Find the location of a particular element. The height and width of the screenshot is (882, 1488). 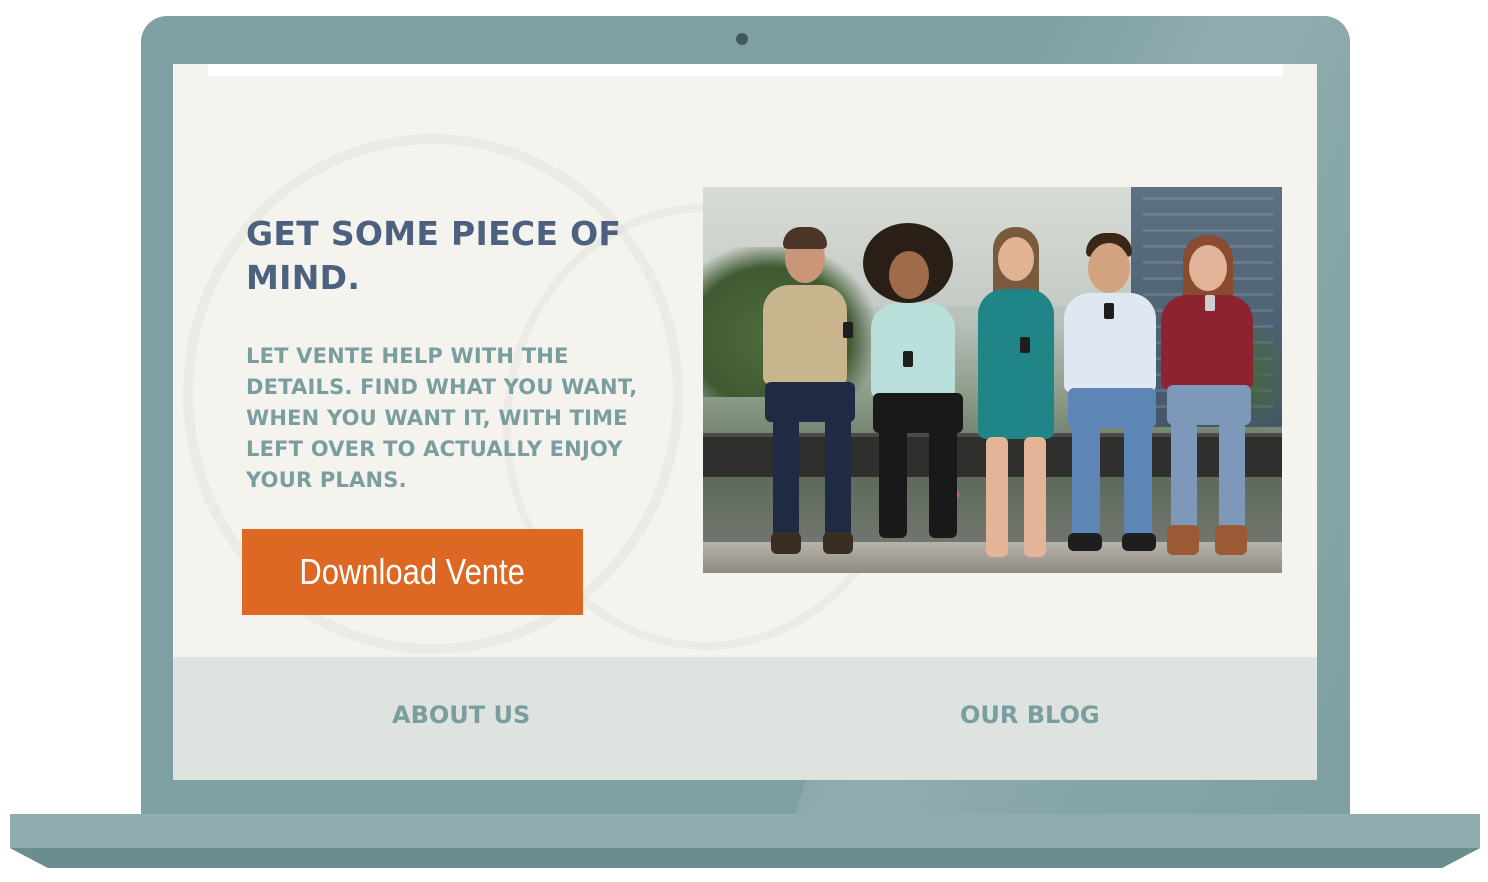

download-vente-button: Download Vente is located at coordinates (412, 572).